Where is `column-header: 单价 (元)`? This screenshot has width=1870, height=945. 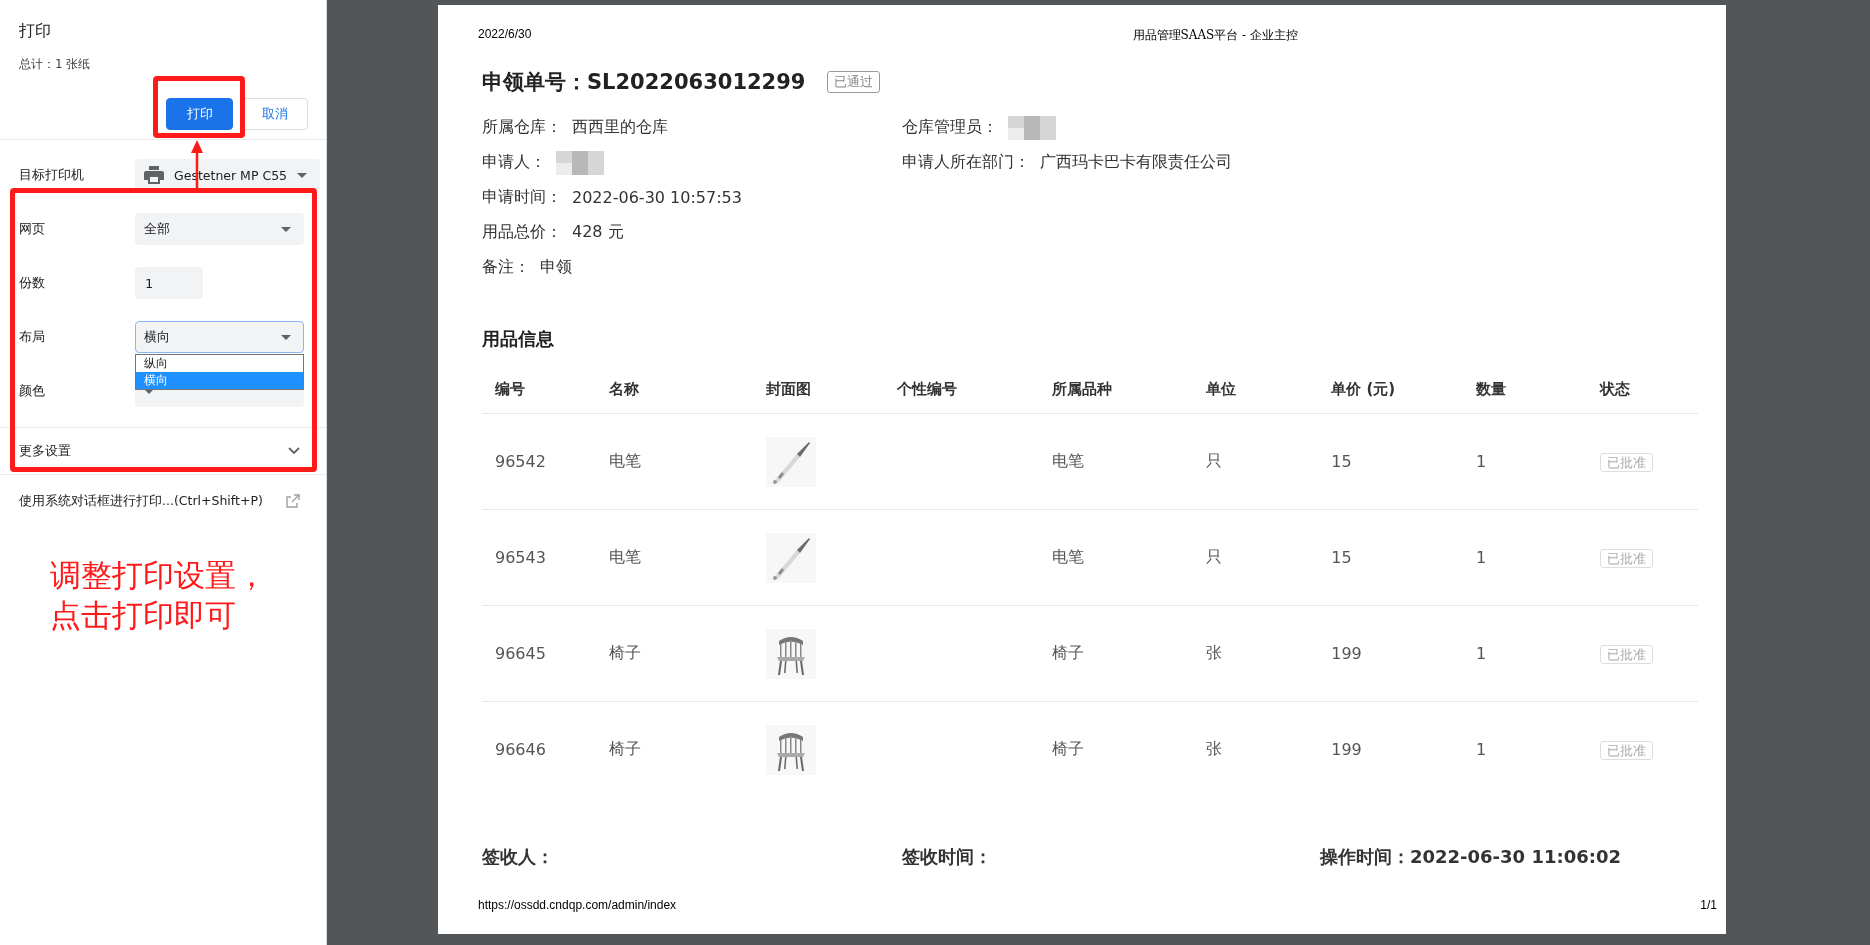
column-header: 单价 (元) is located at coordinates (1390, 389).